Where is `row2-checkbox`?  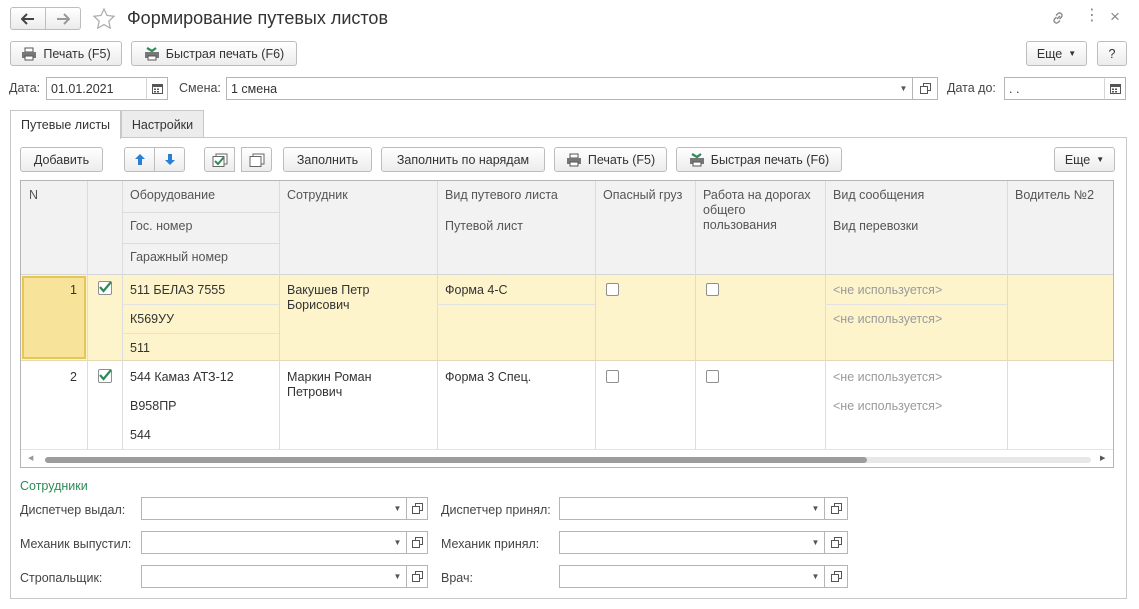
row2-checkbox is located at coordinates (105, 376).